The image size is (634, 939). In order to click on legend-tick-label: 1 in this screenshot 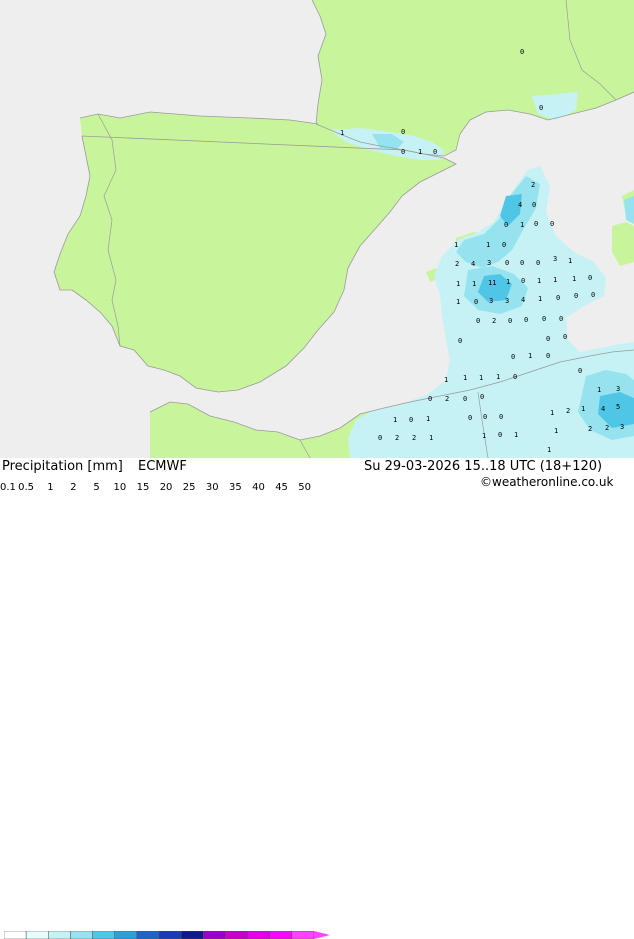, I will do `click(50, 487)`.